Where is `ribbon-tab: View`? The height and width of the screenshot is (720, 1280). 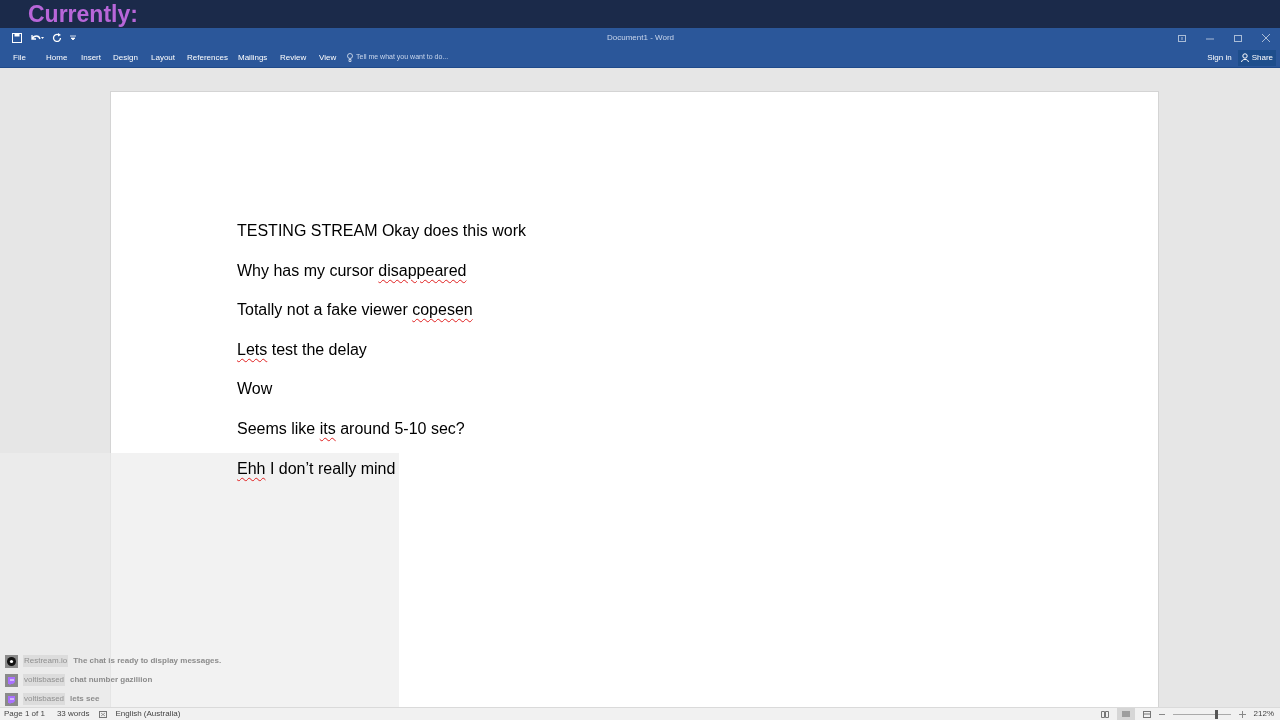
ribbon-tab: View is located at coordinates (328, 57).